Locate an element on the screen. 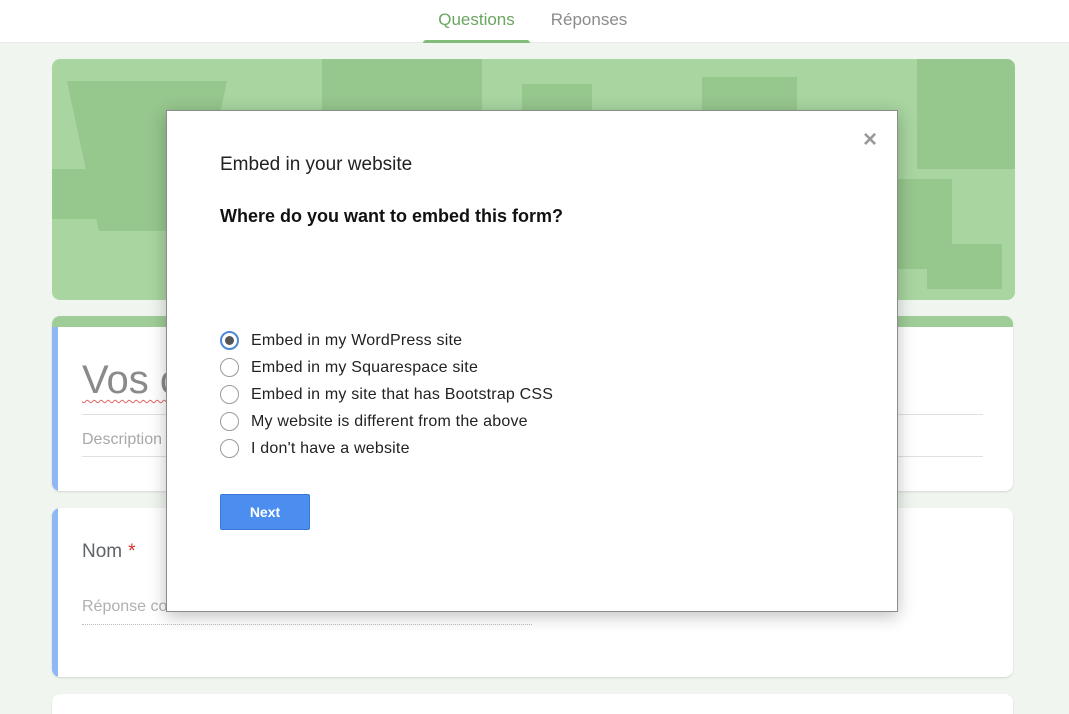  option-label: My website is different from the above is located at coordinates (389, 421).